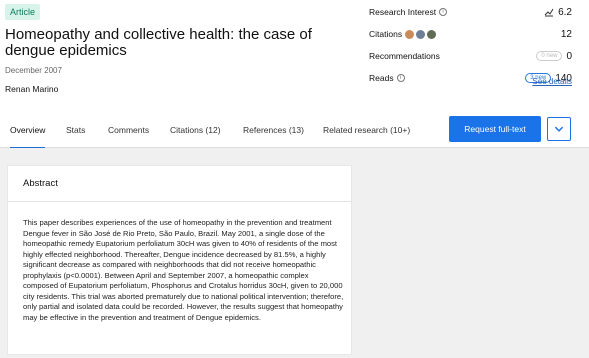 This screenshot has width=589, height=358. Describe the element at coordinates (549, 12) in the screenshot. I see `trend-chart-icon` at that location.